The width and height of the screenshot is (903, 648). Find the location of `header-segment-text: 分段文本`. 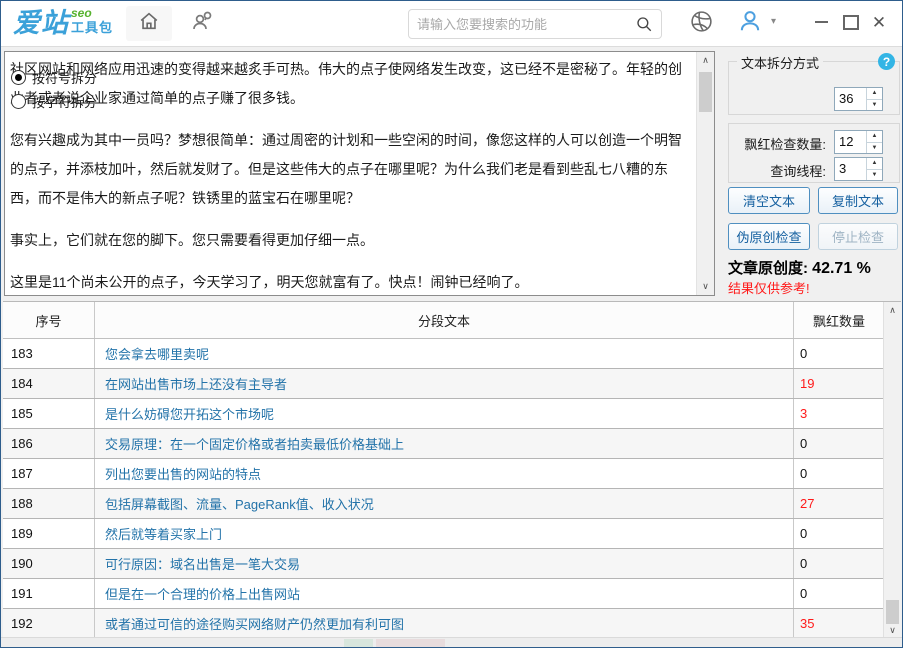

header-segment-text: 分段文本 is located at coordinates (444, 320).